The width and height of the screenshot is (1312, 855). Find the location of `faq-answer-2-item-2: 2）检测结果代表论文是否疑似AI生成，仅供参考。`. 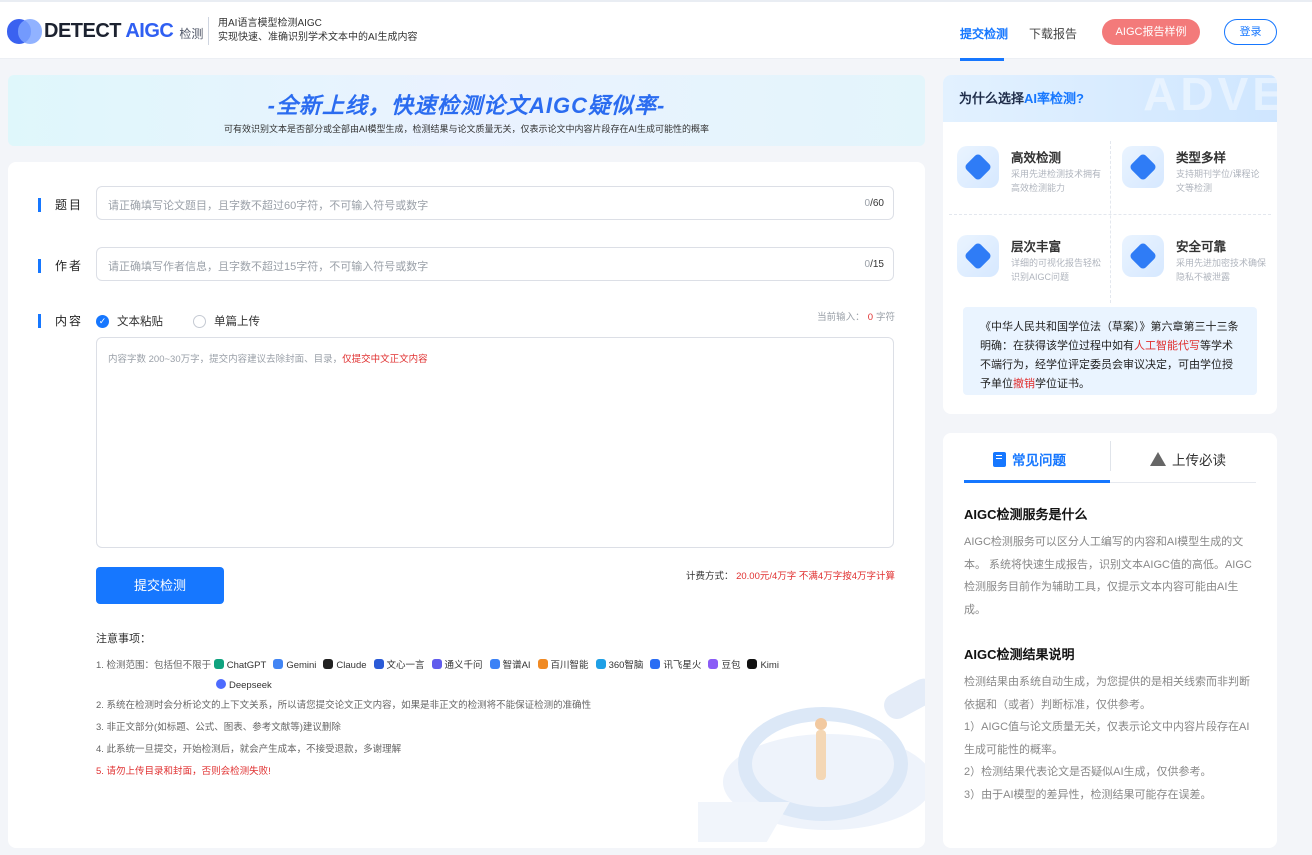

faq-answer-2-item-2: 2）检测结果代表论文是否疑似AI生成，仅供参考。 is located at coordinates (1088, 772).